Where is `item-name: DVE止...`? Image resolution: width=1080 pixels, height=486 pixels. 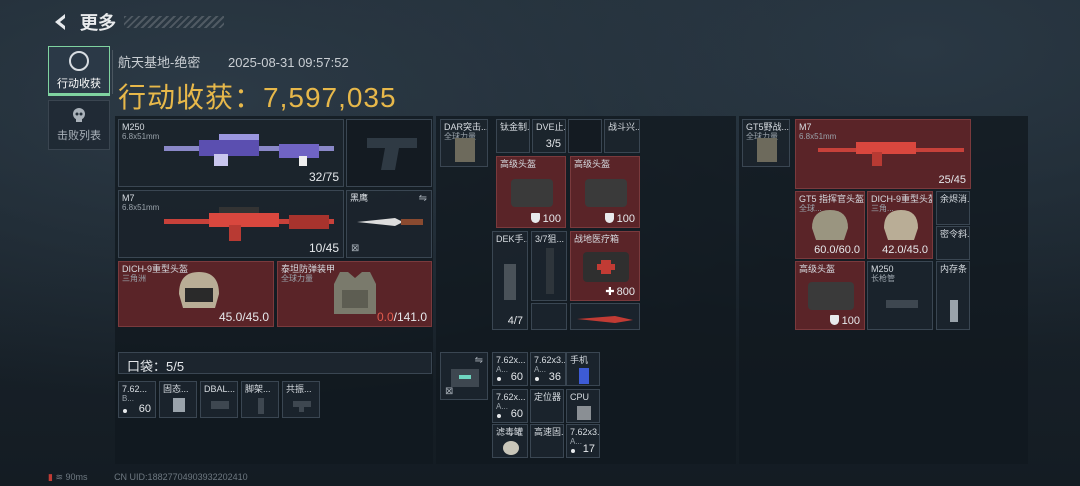 item-name: DVE止... is located at coordinates (551, 127).